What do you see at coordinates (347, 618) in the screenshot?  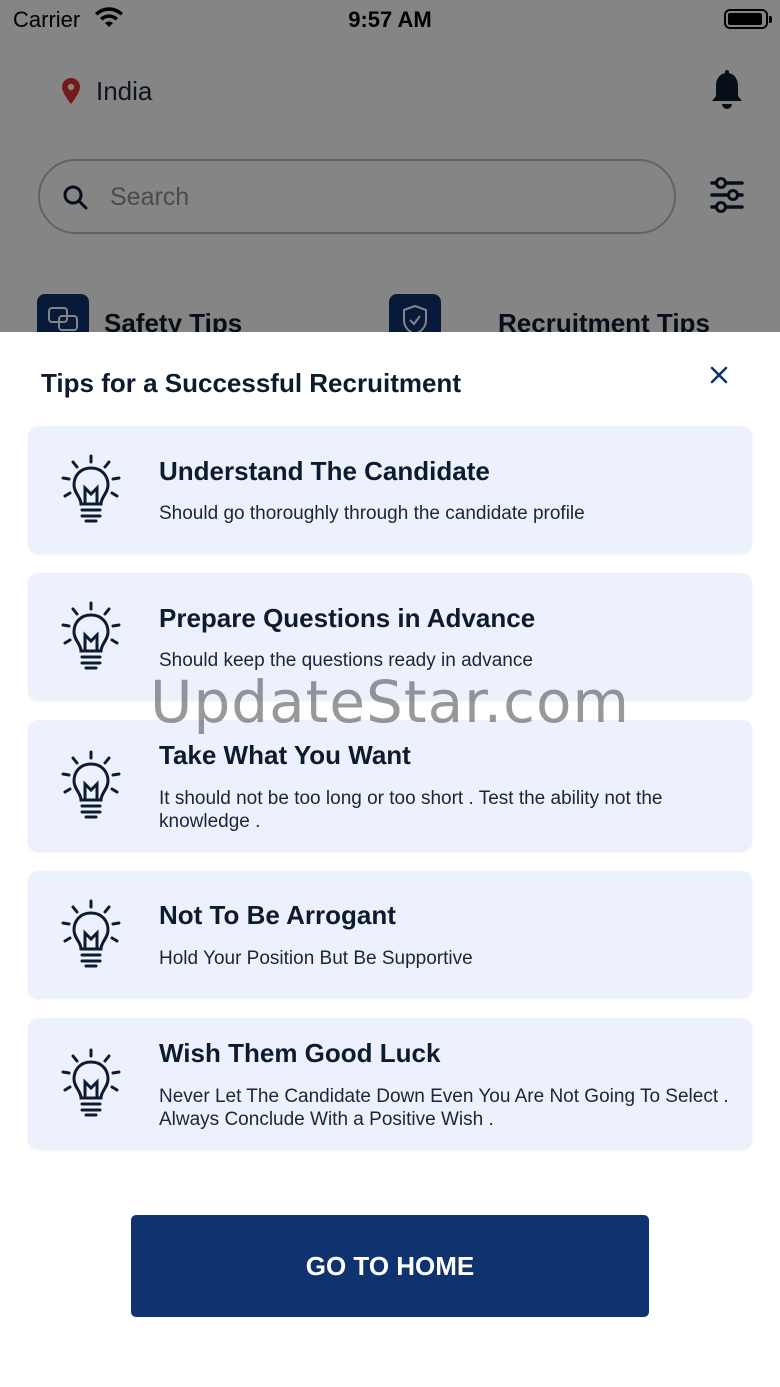 I see `tip-title: Prepare Questions in Advance` at bounding box center [347, 618].